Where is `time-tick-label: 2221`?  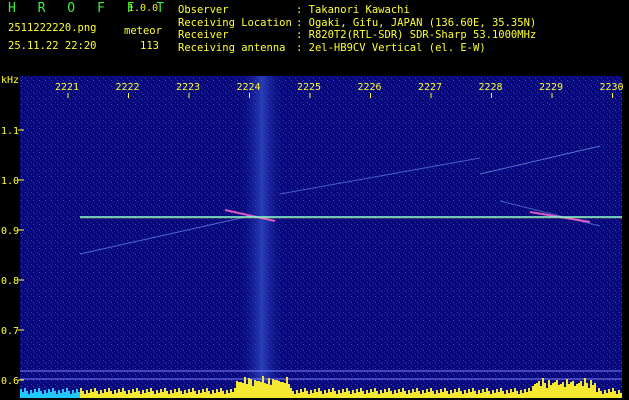 time-tick-label: 2221 is located at coordinates (67, 87).